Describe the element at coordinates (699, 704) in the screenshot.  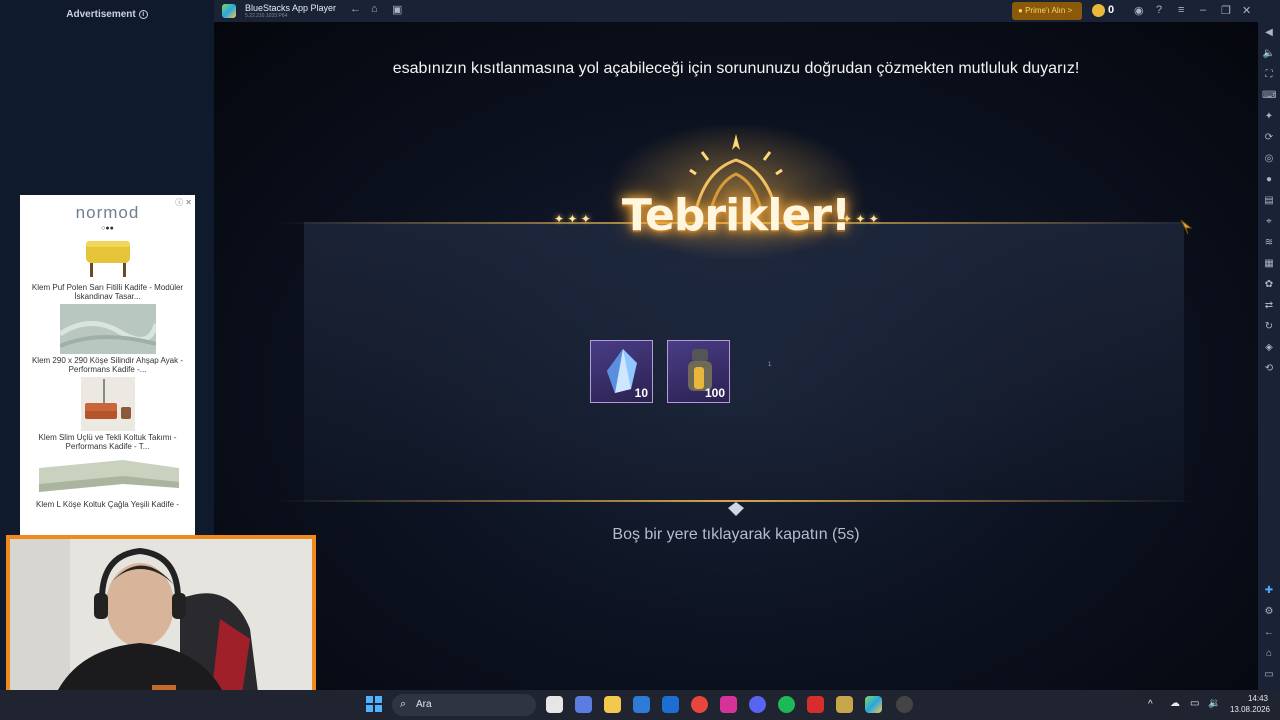
I see `chrome-icon` at that location.